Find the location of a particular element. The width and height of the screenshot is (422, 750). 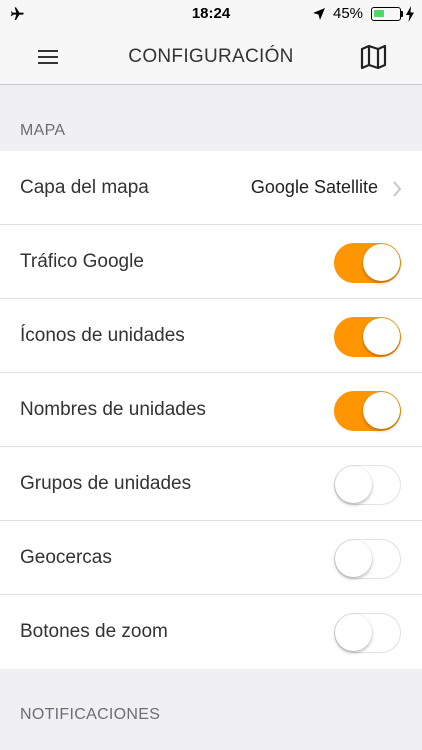

toggle-label: Grupos de unidades is located at coordinates (106, 483).